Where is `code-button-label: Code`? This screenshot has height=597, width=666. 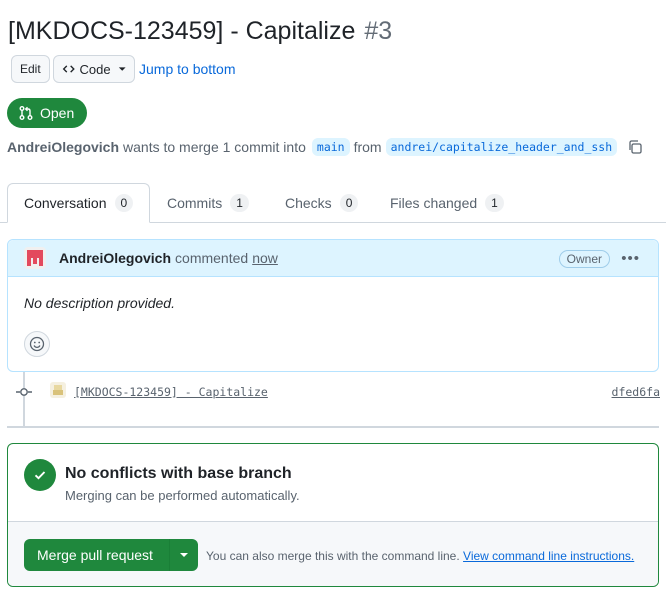 code-button-label: Code is located at coordinates (95, 69).